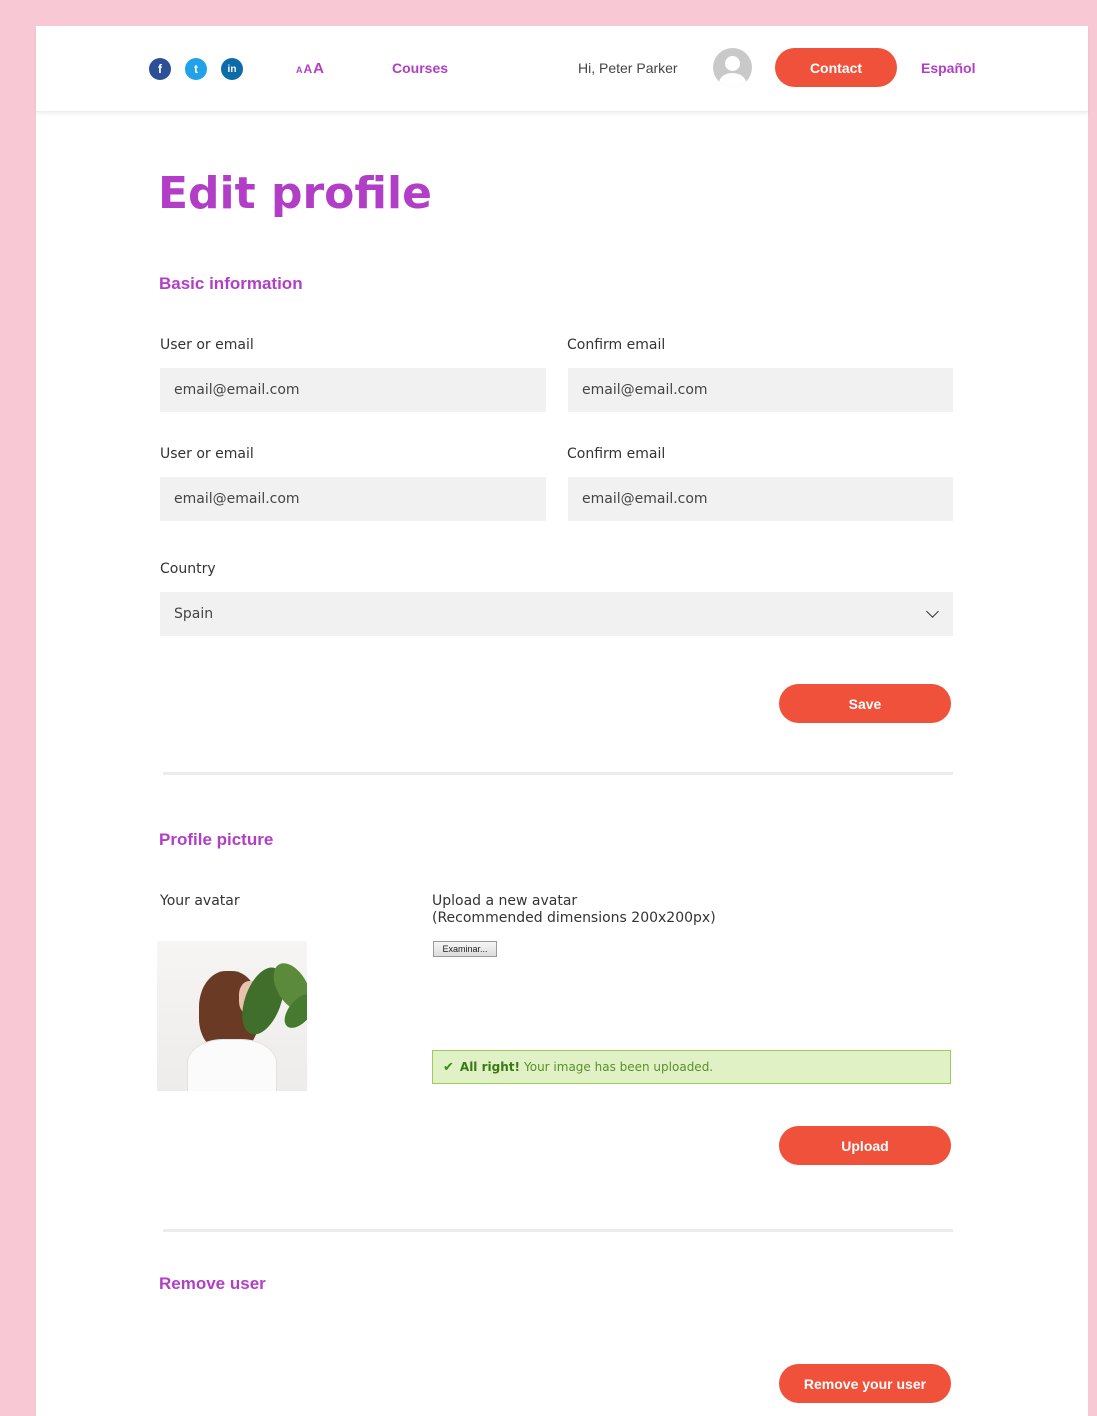 The width and height of the screenshot is (1097, 1416). Describe the element at coordinates (194, 614) in the screenshot. I see `country-value: Spain` at that location.